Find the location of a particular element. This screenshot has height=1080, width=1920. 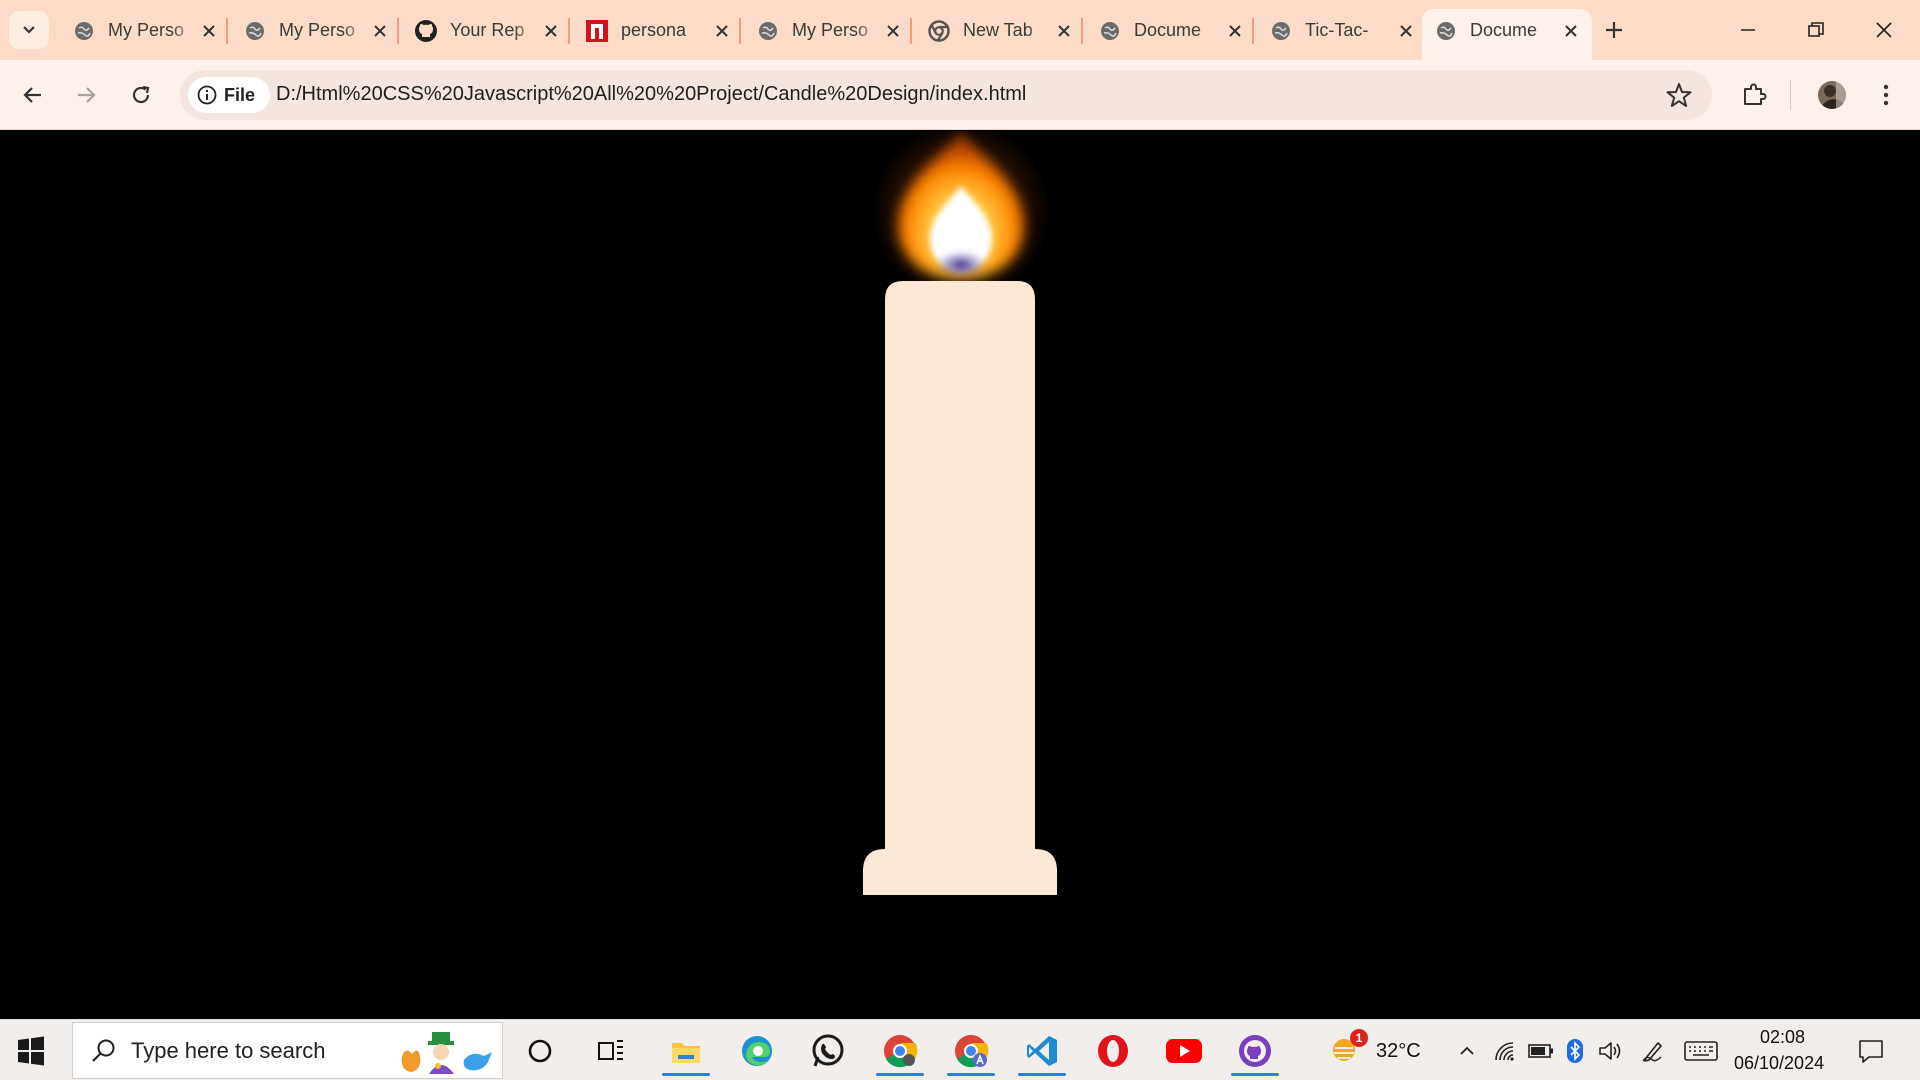

profile-avatar is located at coordinates (1832, 95).